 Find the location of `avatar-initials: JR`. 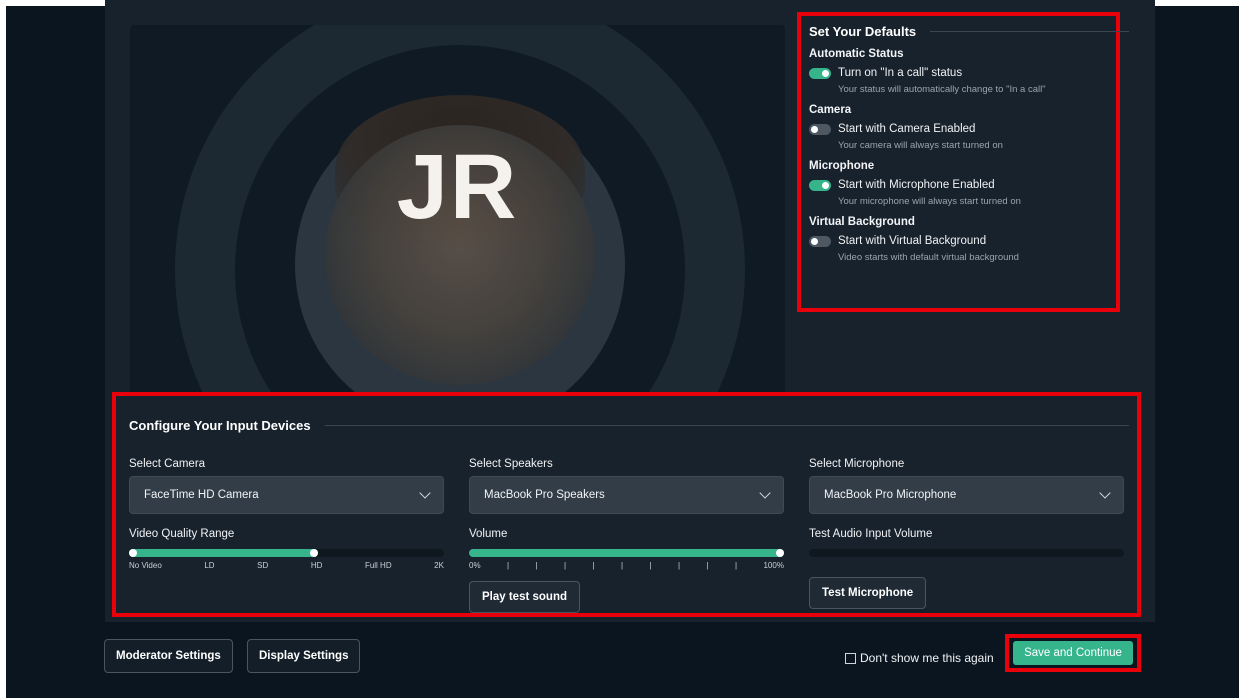

avatar-initials: JR is located at coordinates (457, 187).